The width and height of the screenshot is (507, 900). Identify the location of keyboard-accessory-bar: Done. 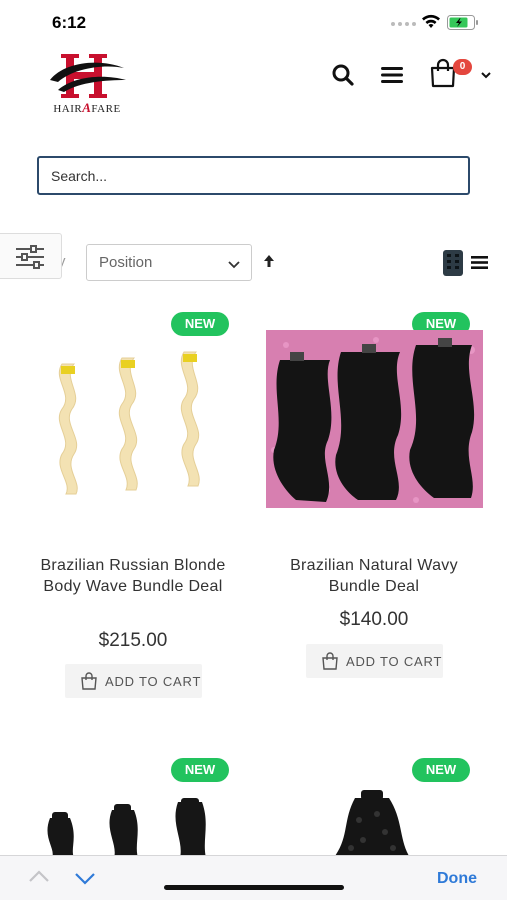
(253, 877).